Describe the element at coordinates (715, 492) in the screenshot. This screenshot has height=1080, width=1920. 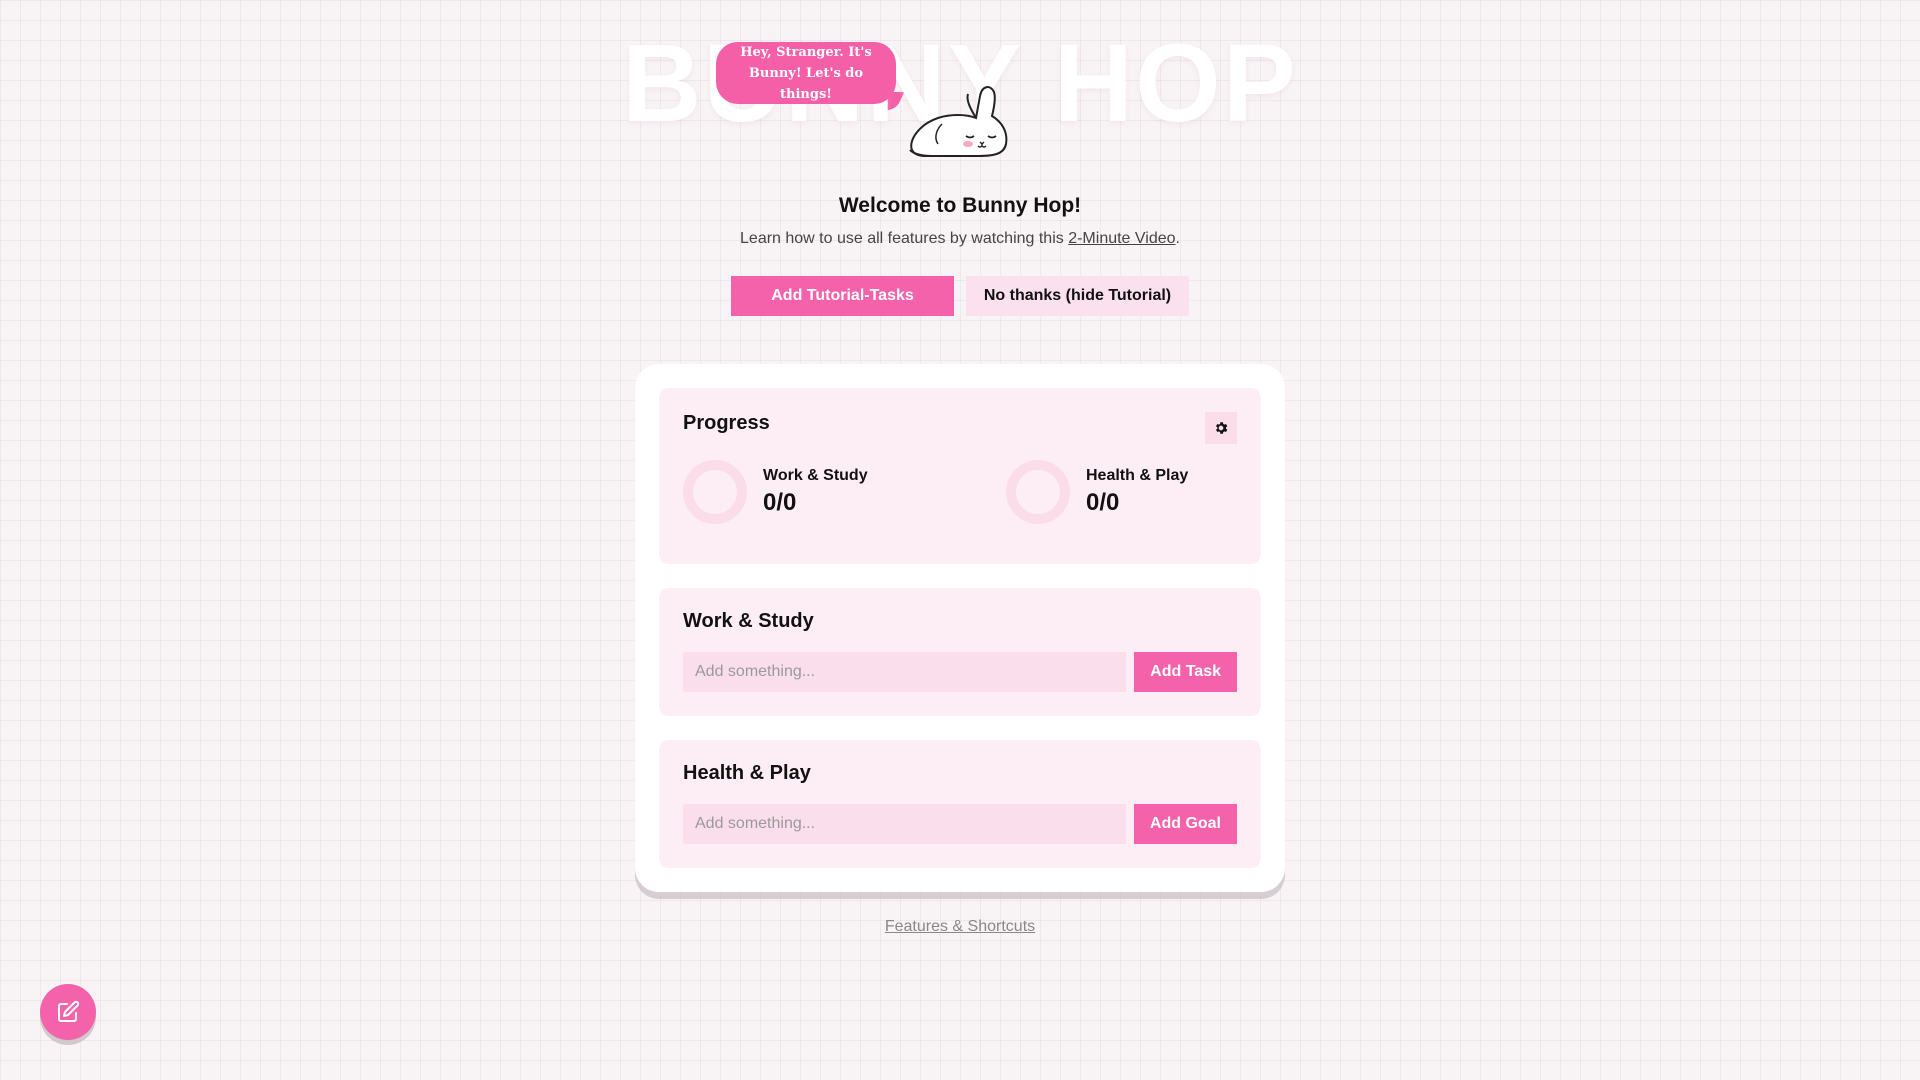
I see `progress-ring-work` at that location.